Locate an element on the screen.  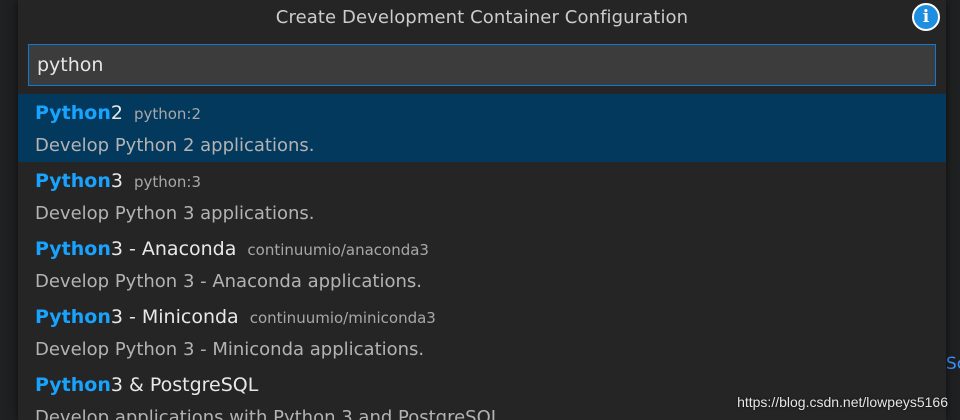
item-description: Develop Python 3 applications. is located at coordinates (175, 213).